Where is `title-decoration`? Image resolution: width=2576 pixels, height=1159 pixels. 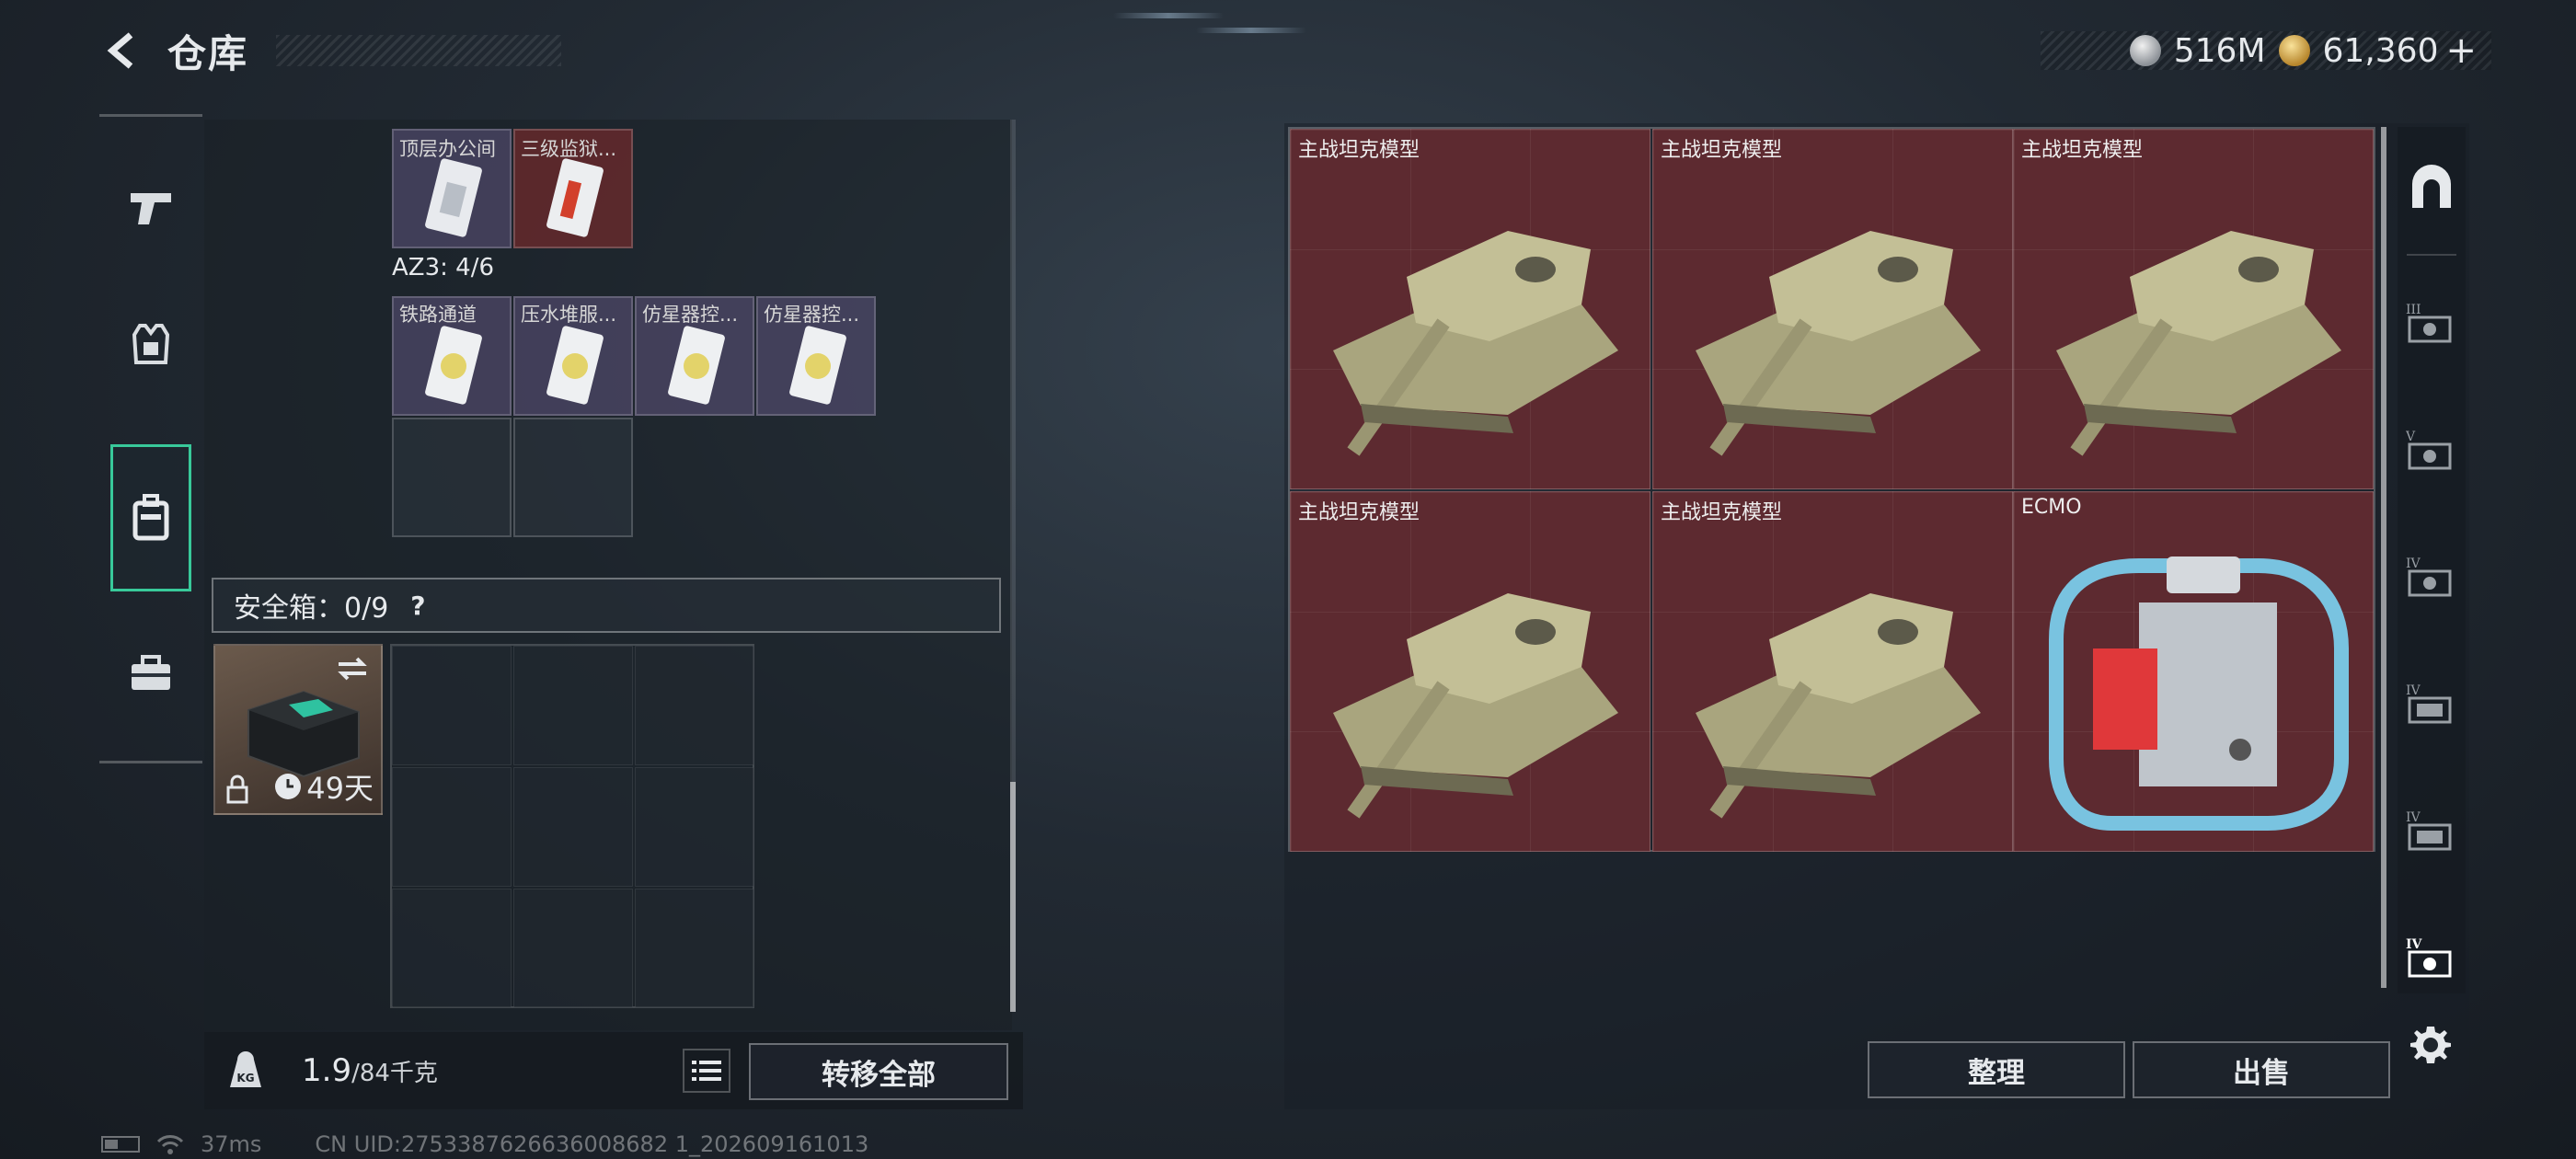
title-decoration is located at coordinates (418, 50).